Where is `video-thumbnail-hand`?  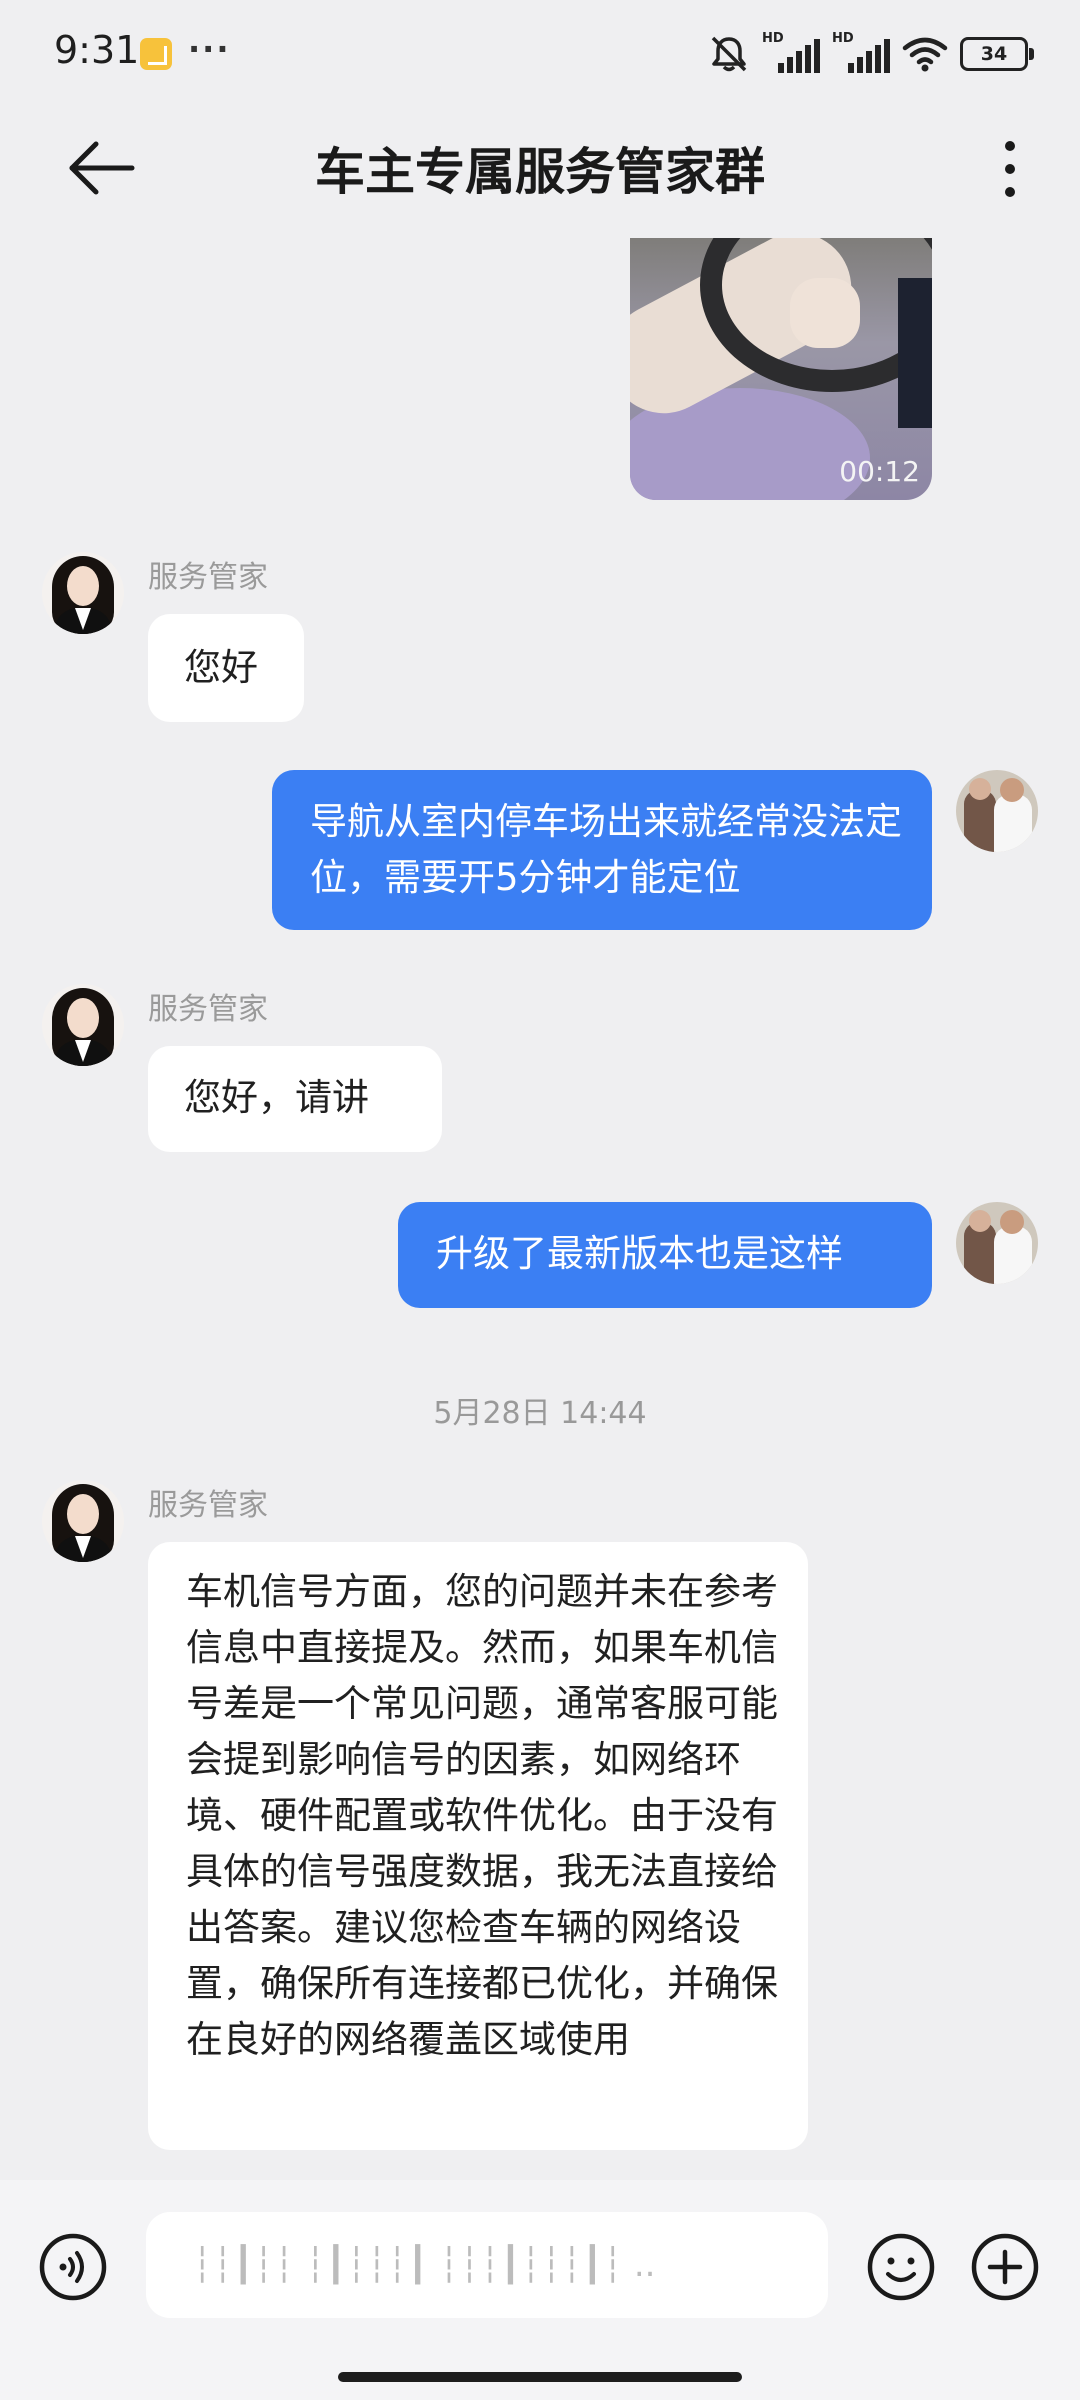 video-thumbnail-hand is located at coordinates (825, 313).